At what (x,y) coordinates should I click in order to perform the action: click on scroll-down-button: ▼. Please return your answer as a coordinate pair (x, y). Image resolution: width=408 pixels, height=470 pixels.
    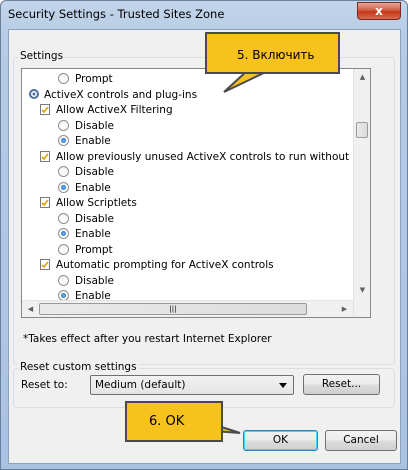
    Looking at the image, I should click on (362, 290).